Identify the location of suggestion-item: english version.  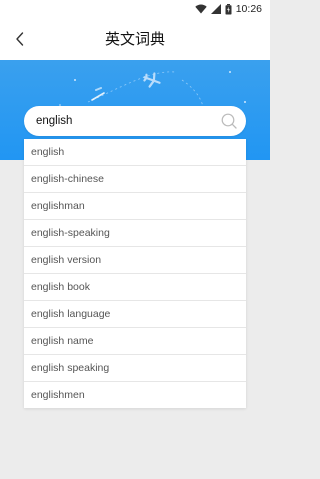
(135, 260).